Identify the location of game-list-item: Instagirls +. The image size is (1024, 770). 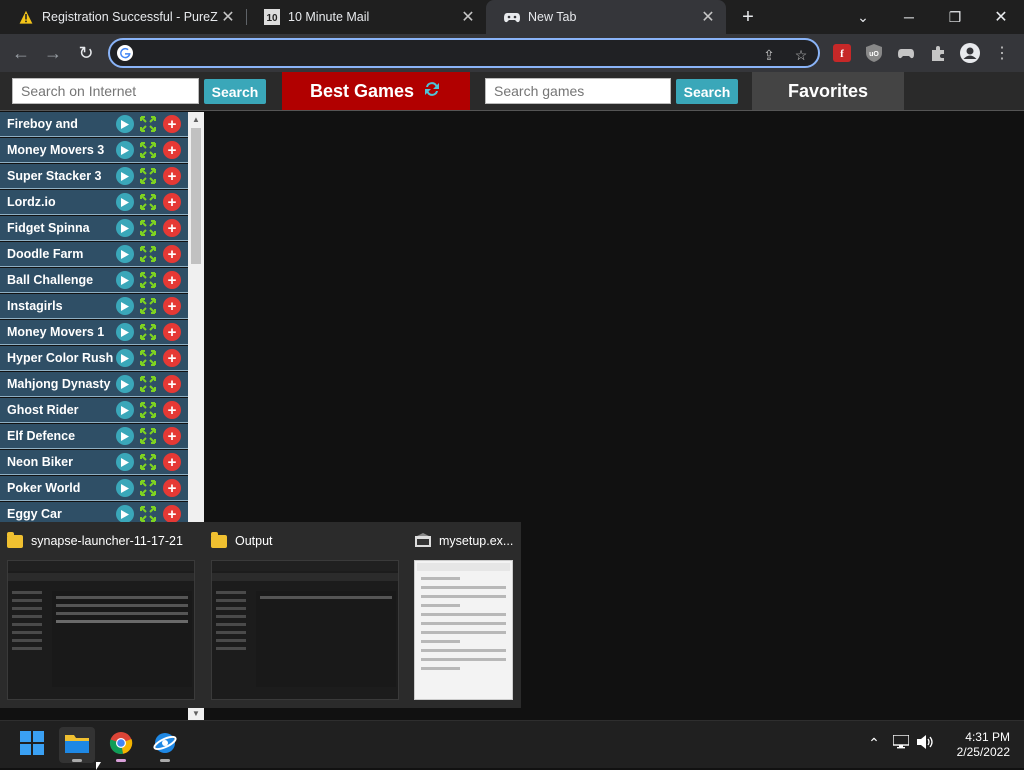
(94, 306).